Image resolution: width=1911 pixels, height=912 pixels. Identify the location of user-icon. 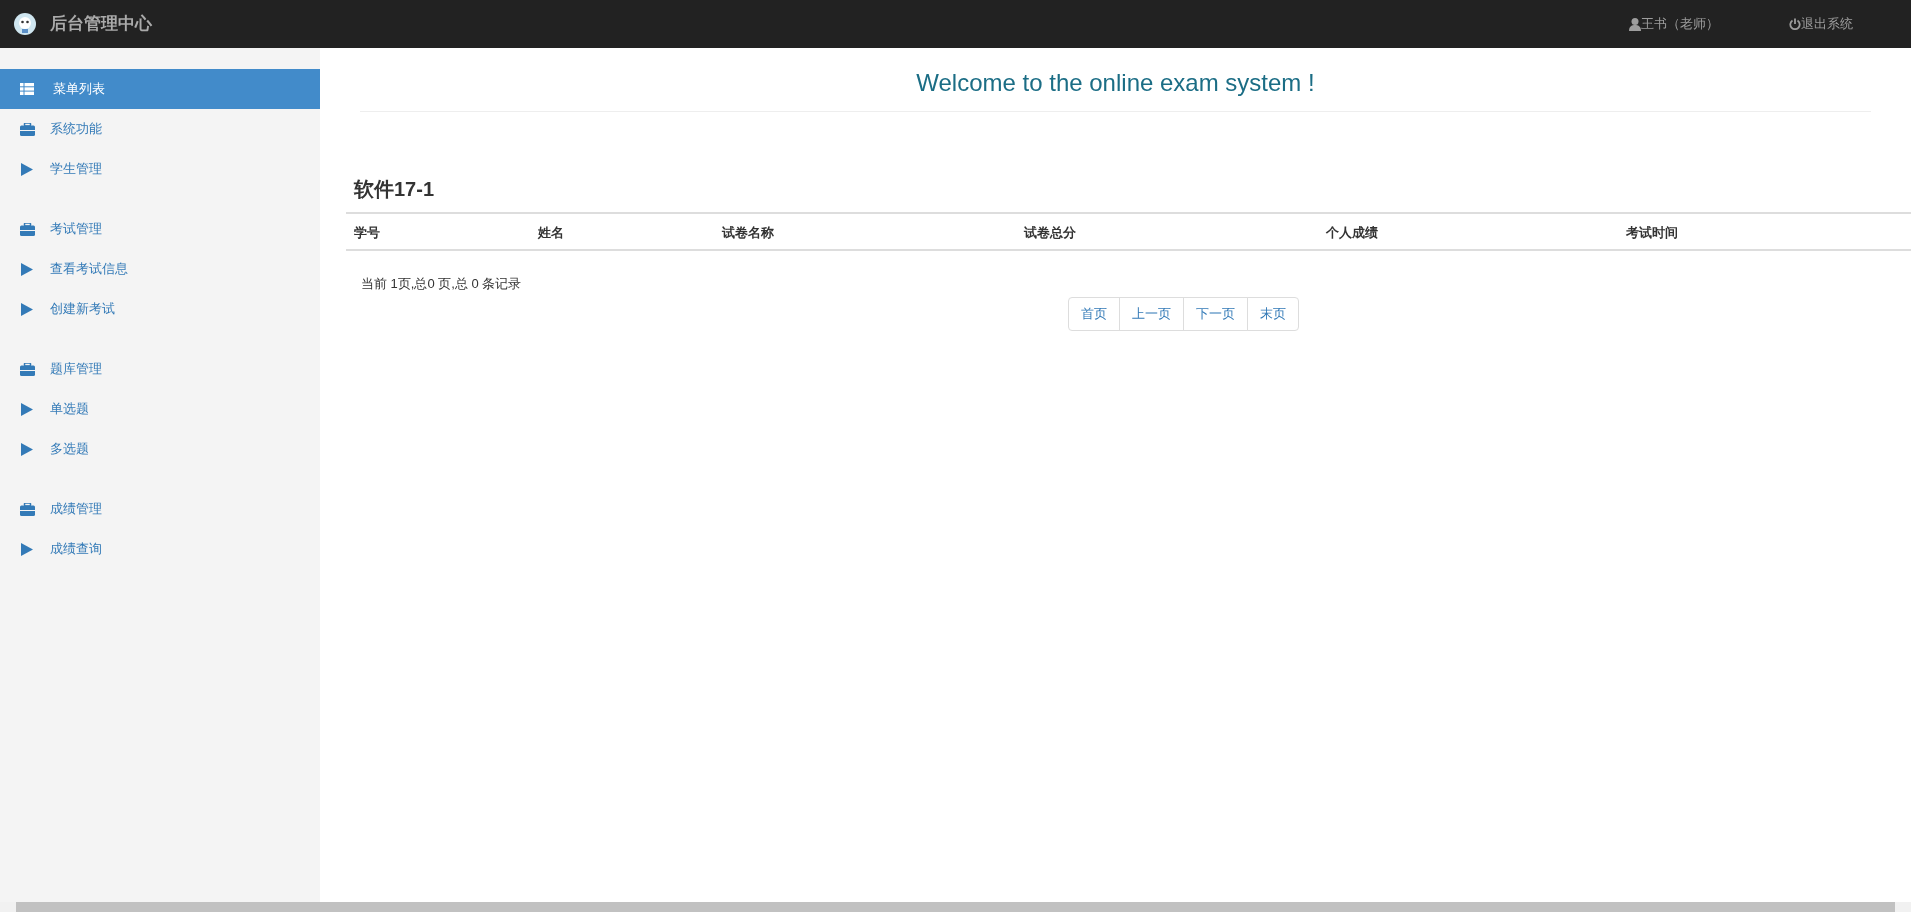
(1635, 24).